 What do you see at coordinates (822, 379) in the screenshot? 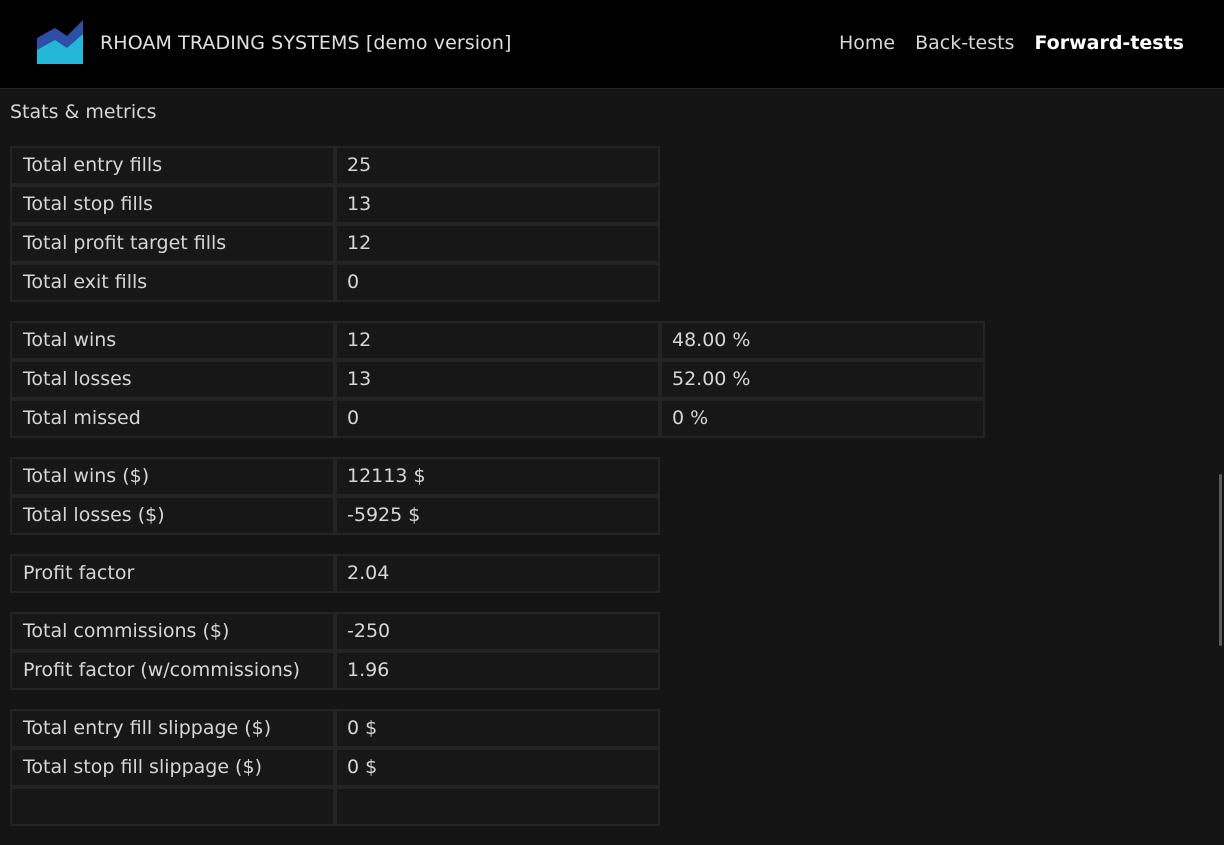
I see `stat-percentage: 52.00 %` at bounding box center [822, 379].